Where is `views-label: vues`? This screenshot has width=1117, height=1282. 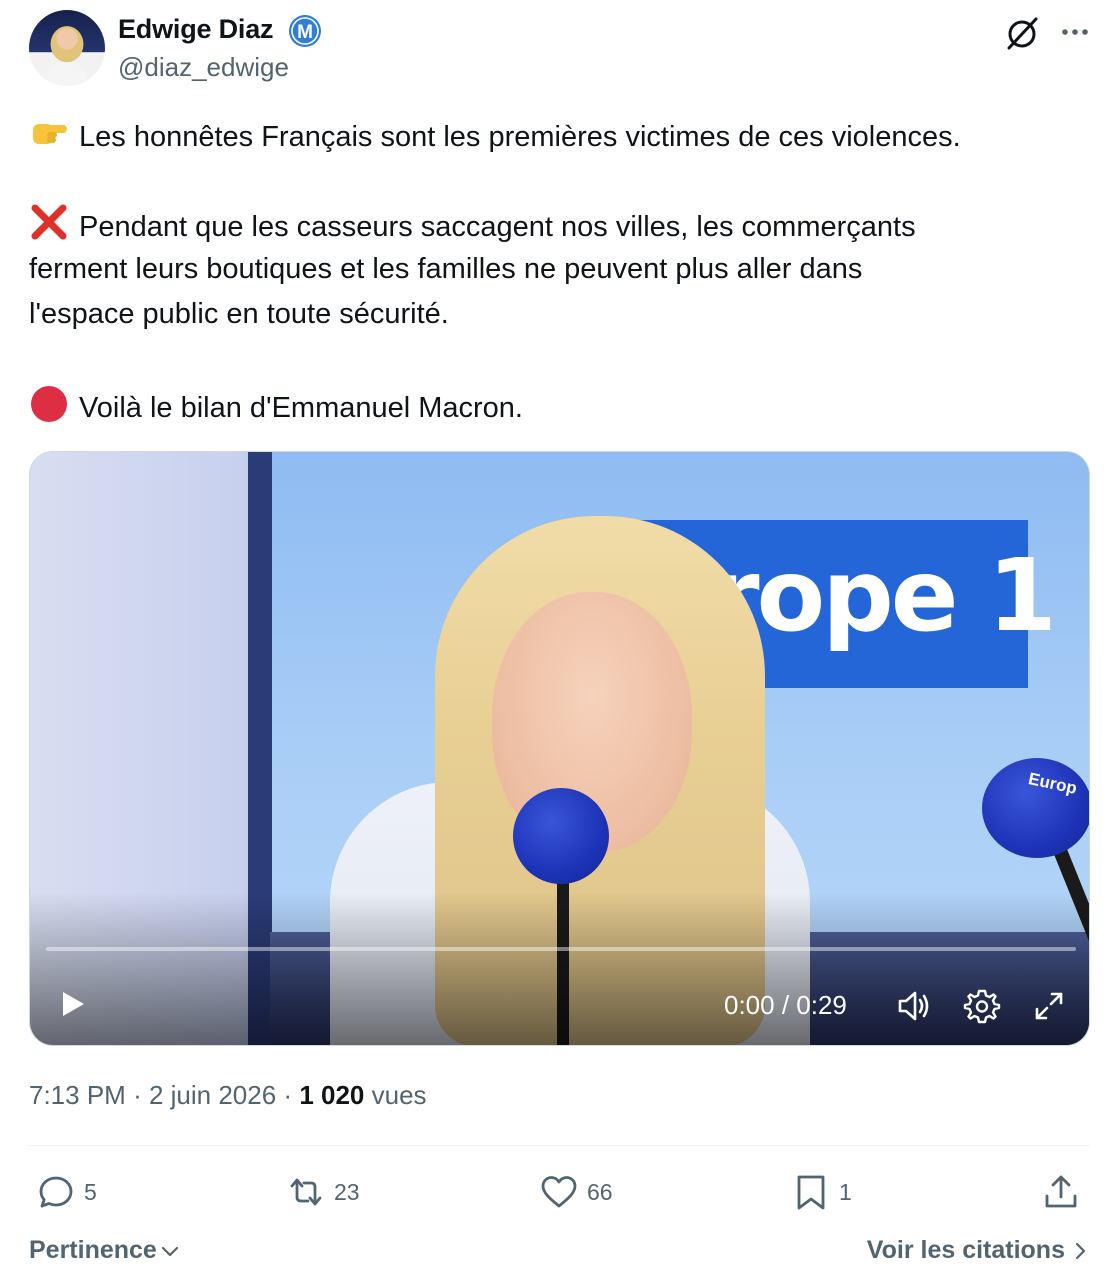 views-label: vues is located at coordinates (399, 1095).